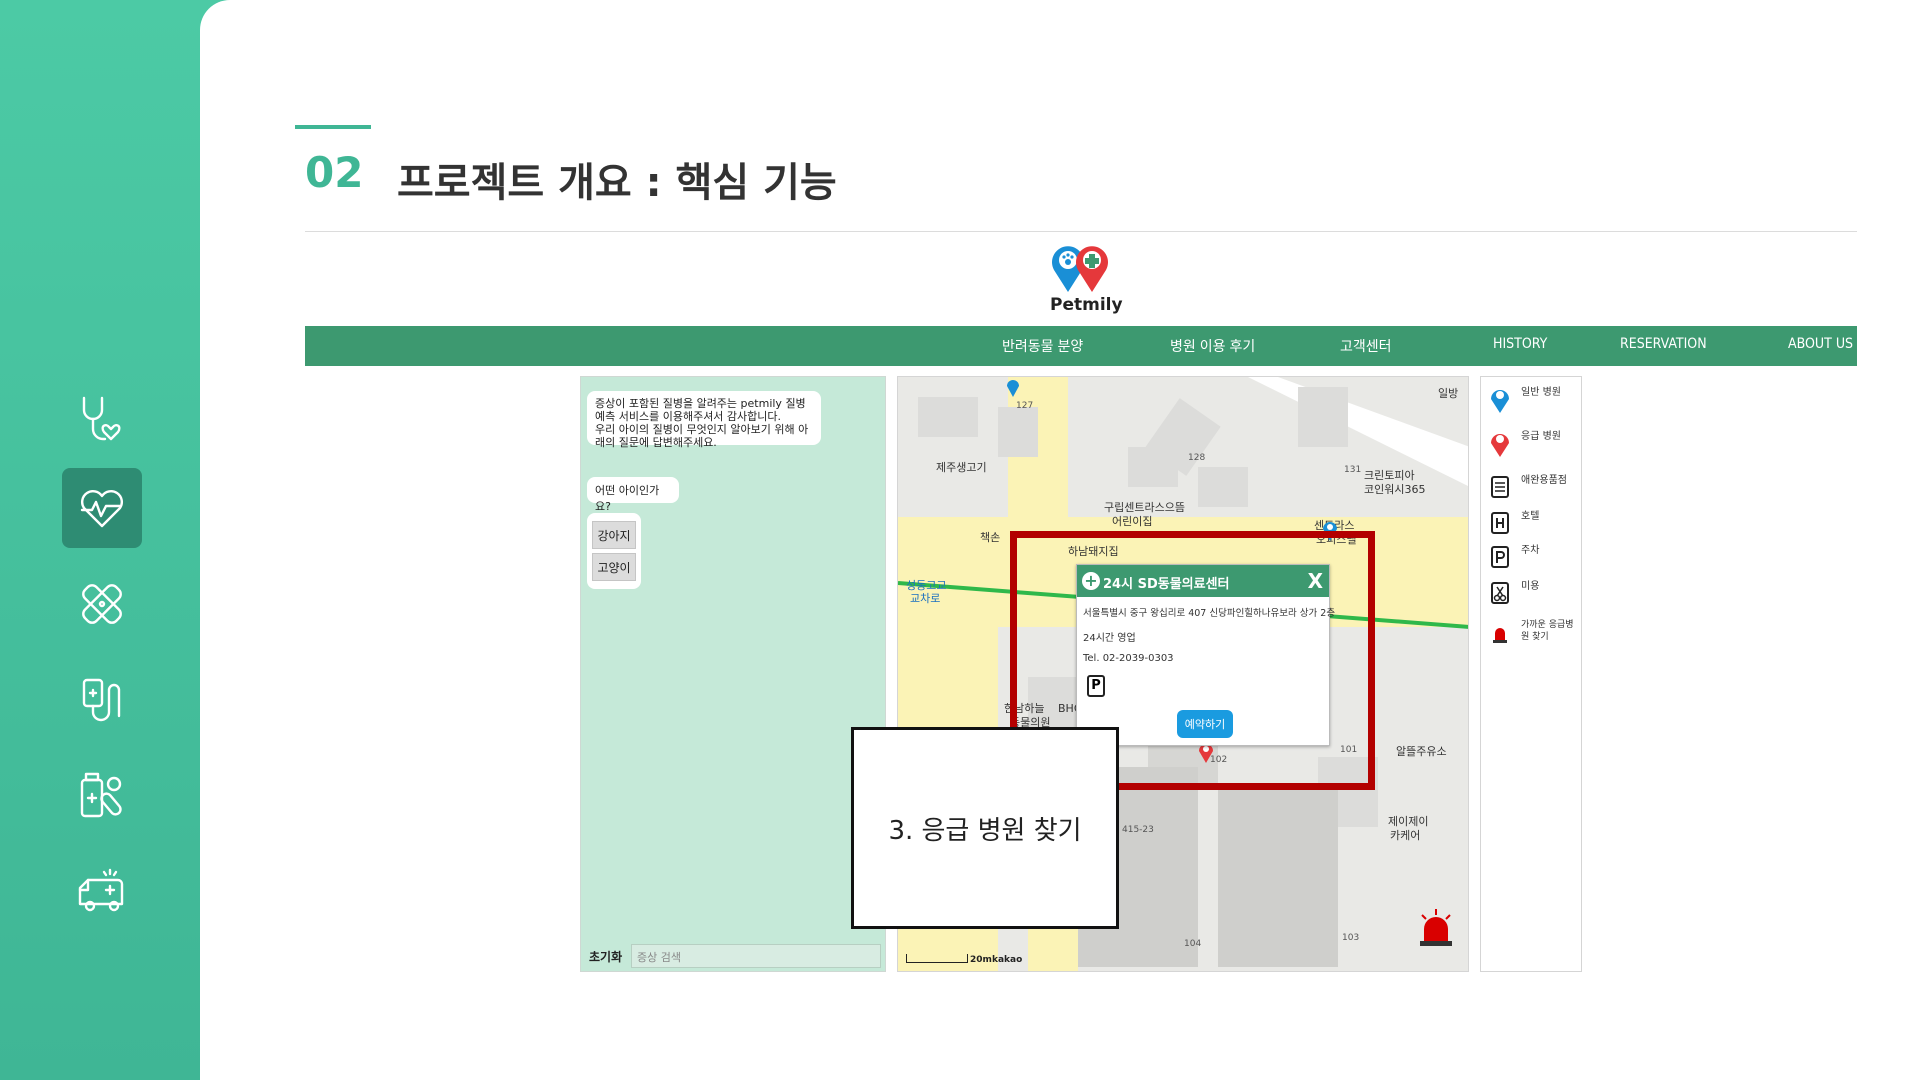 The height and width of the screenshot is (1080, 1920). Describe the element at coordinates (1500, 557) in the screenshot. I see `parking-icon` at that location.